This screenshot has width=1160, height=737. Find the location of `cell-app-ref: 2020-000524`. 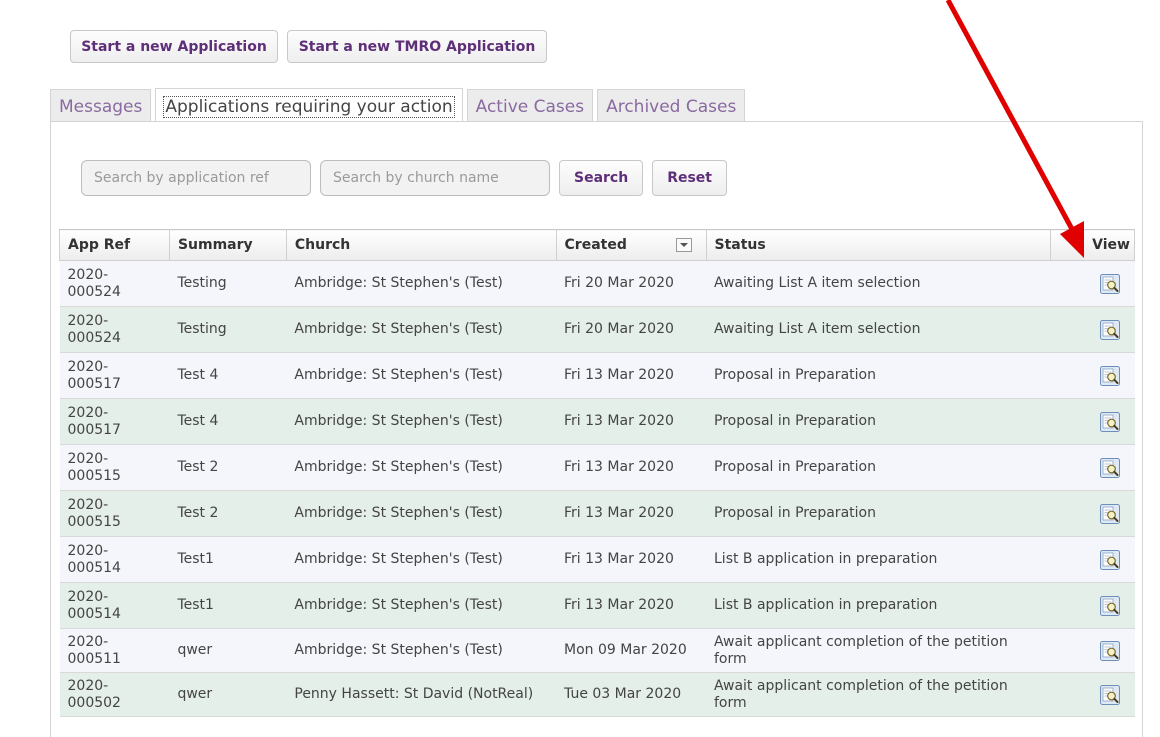

cell-app-ref: 2020-000524 is located at coordinates (114, 283).